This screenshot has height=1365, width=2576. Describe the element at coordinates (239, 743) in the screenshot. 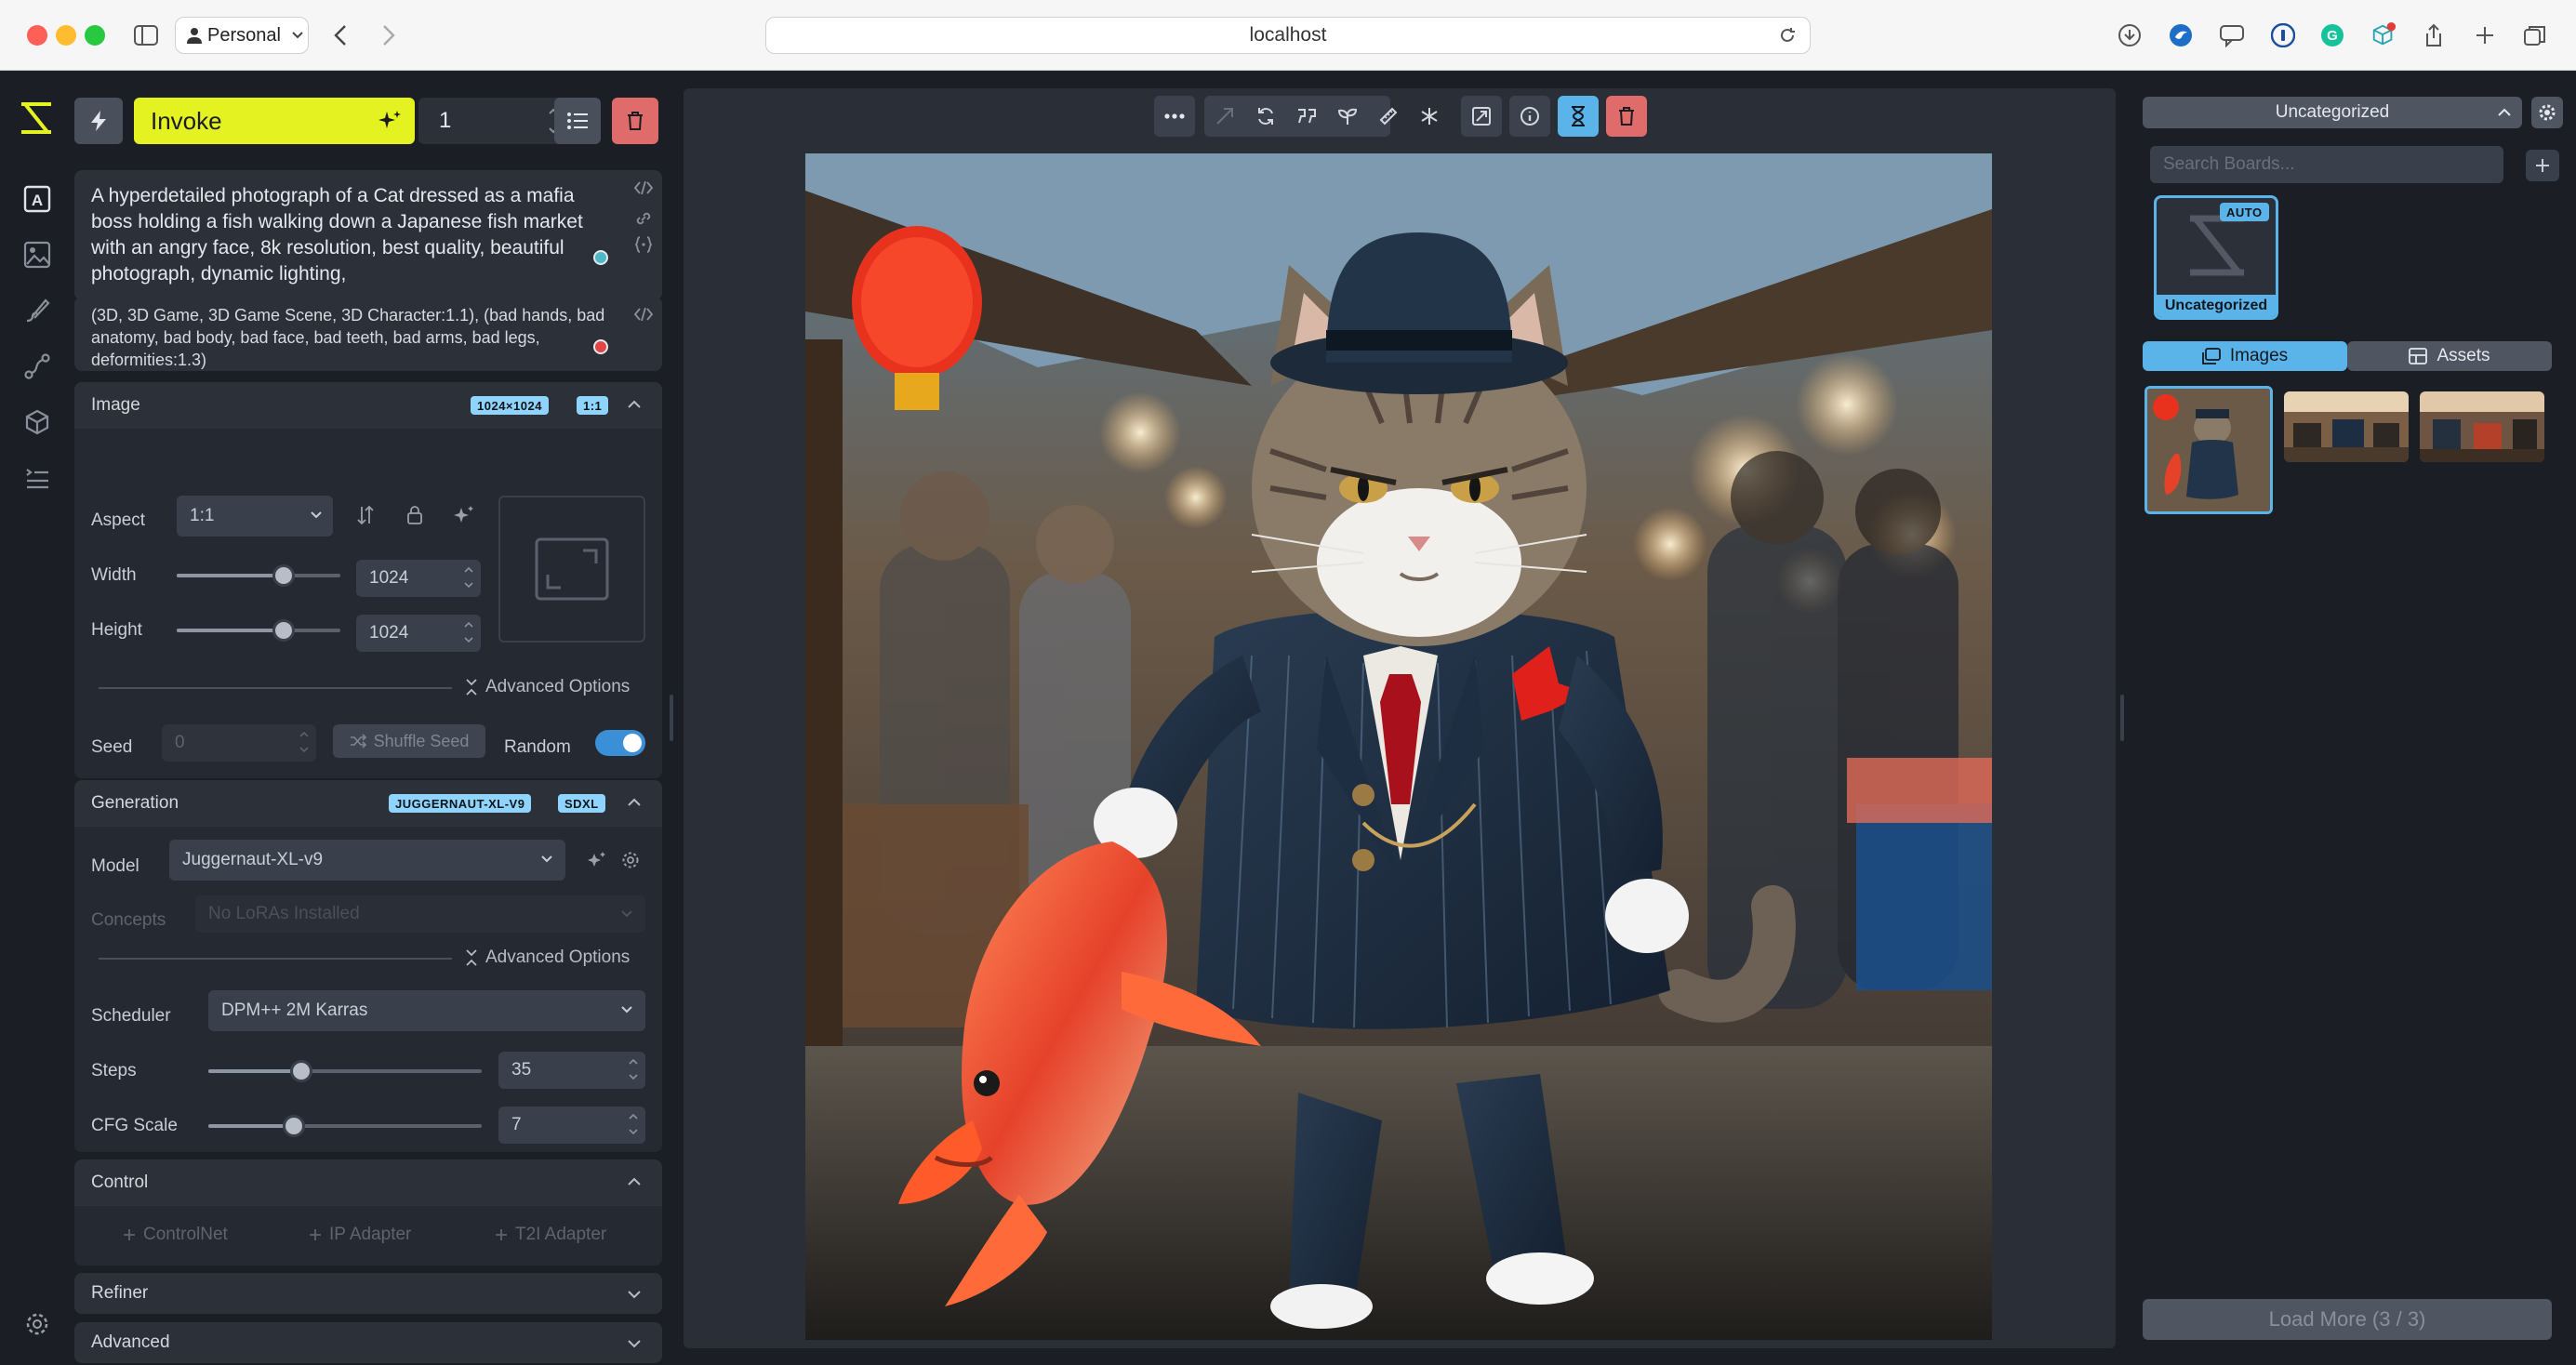

I see `seed-input: 0` at that location.